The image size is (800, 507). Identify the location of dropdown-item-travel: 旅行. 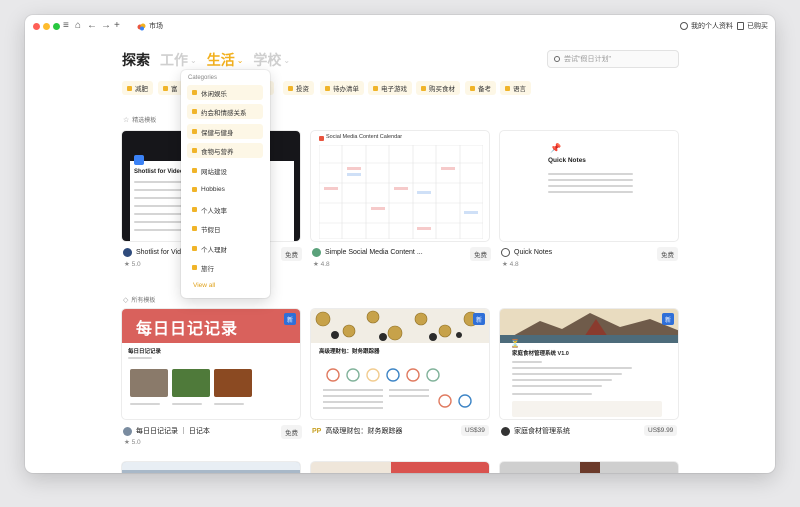
(225, 267).